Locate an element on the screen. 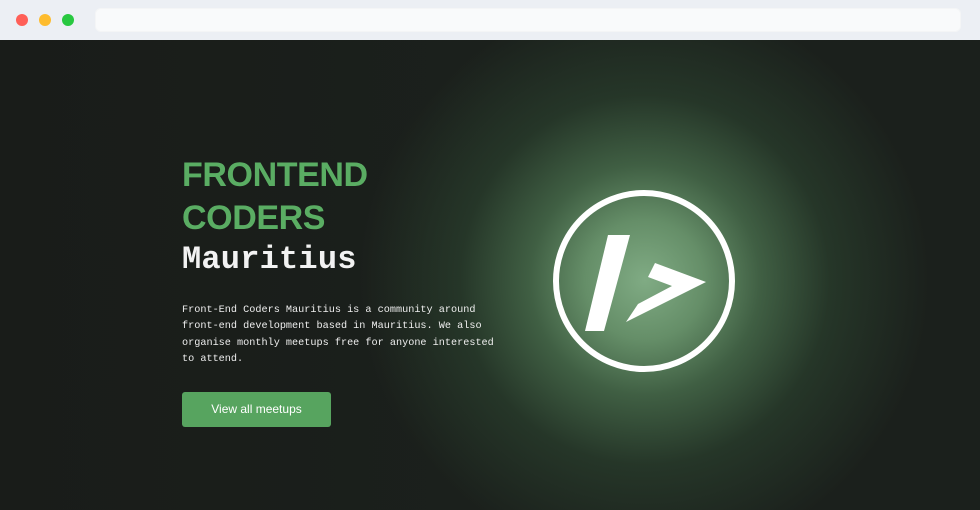 The image size is (980, 510). browser-toolbar is located at coordinates (490, 20).